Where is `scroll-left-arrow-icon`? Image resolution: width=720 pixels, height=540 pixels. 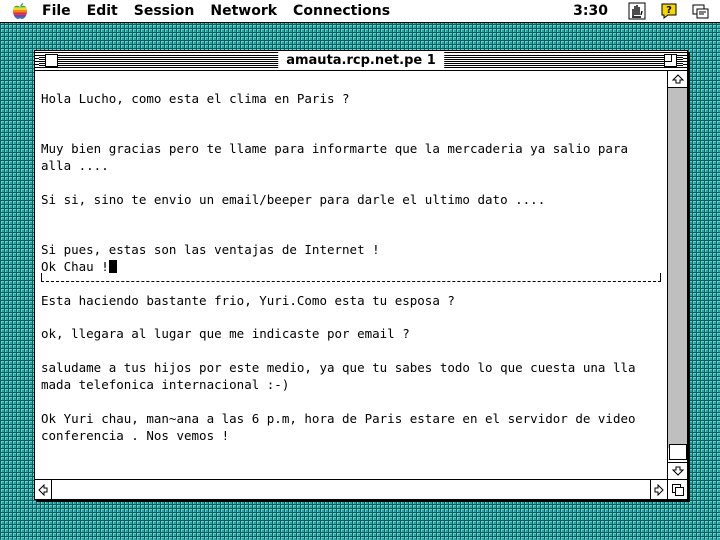
scroll-left-arrow-icon is located at coordinates (43, 489).